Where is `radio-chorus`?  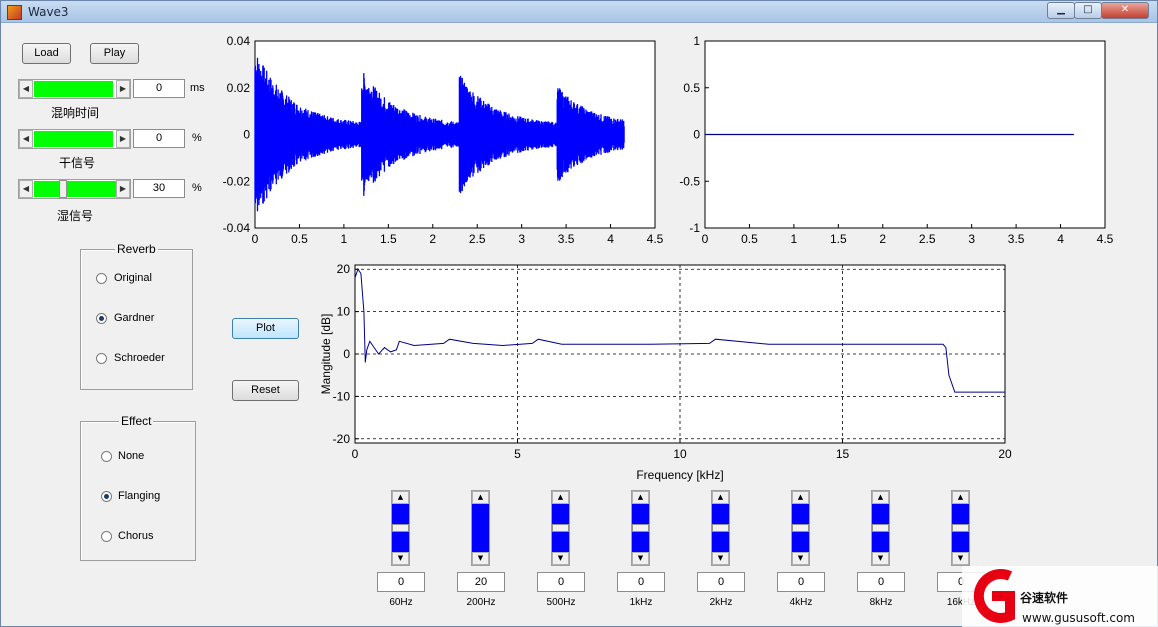 radio-chorus is located at coordinates (106, 536).